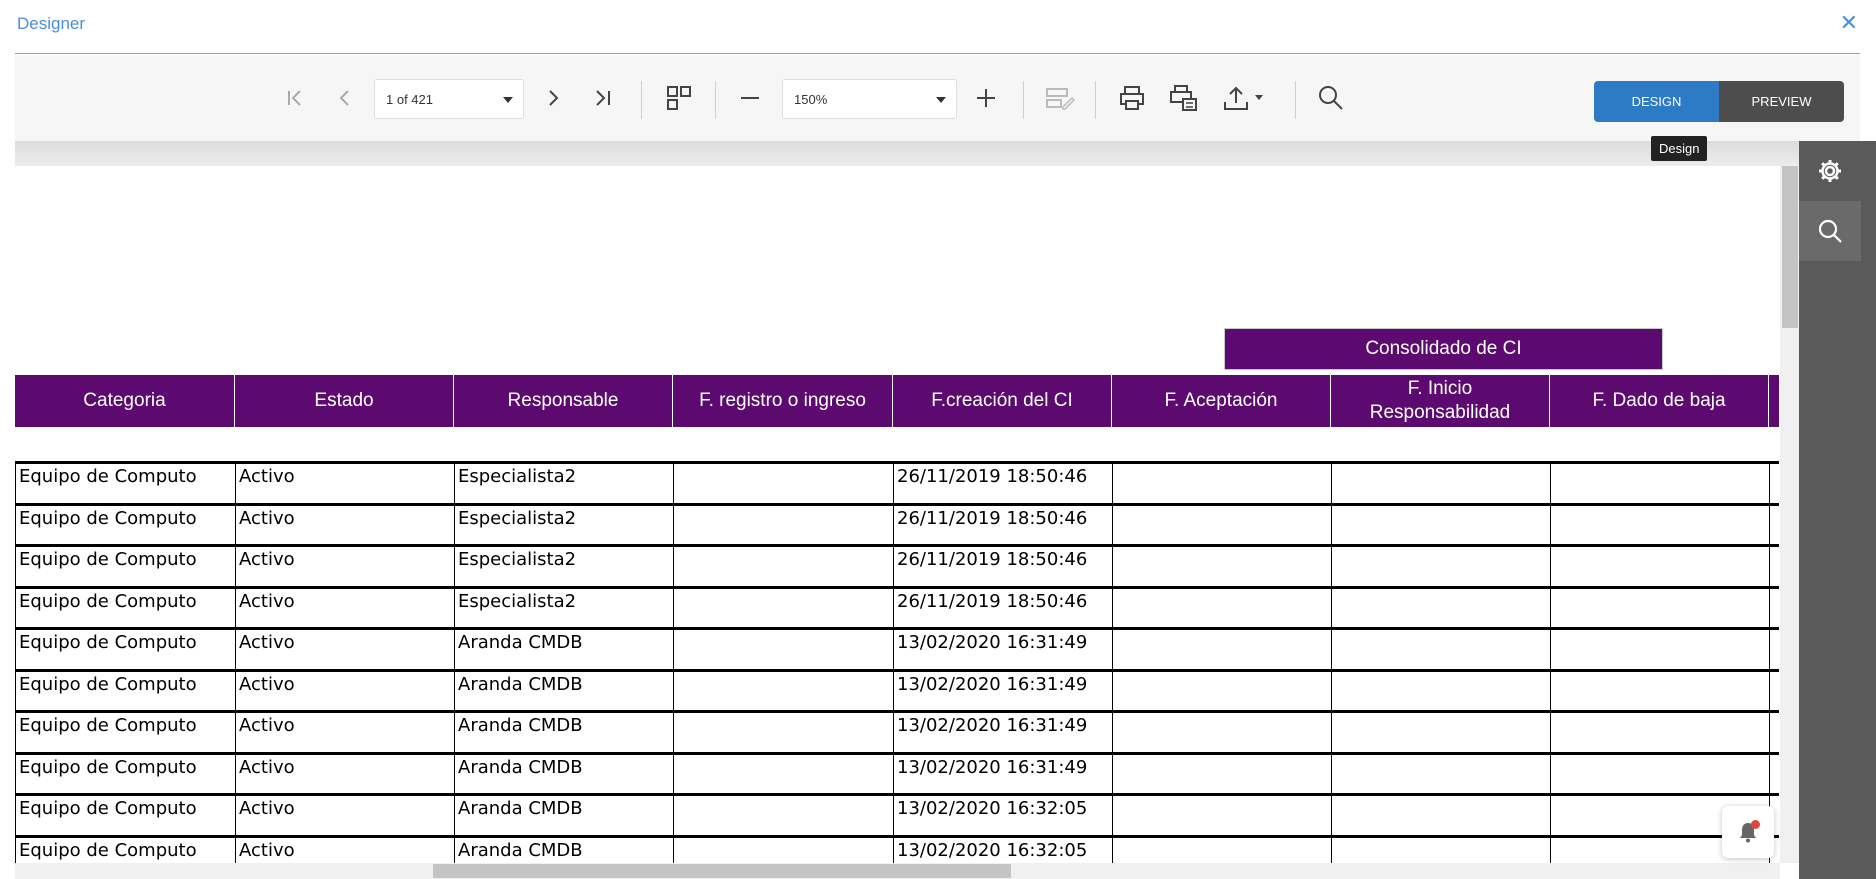 The height and width of the screenshot is (879, 1876). What do you see at coordinates (1443, 349) in the screenshot?
I see `group-header: Consolidado de CI` at bounding box center [1443, 349].